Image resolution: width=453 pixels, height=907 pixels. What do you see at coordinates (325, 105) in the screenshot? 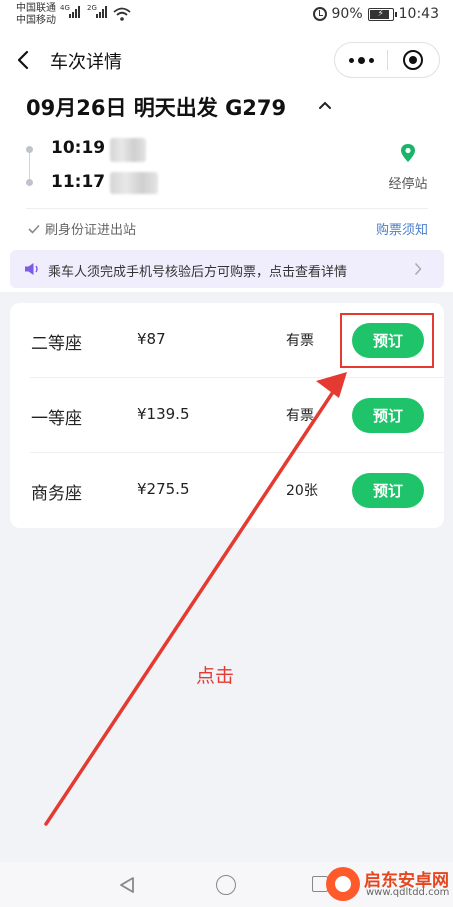
I see `caret-up-icon` at bounding box center [325, 105].